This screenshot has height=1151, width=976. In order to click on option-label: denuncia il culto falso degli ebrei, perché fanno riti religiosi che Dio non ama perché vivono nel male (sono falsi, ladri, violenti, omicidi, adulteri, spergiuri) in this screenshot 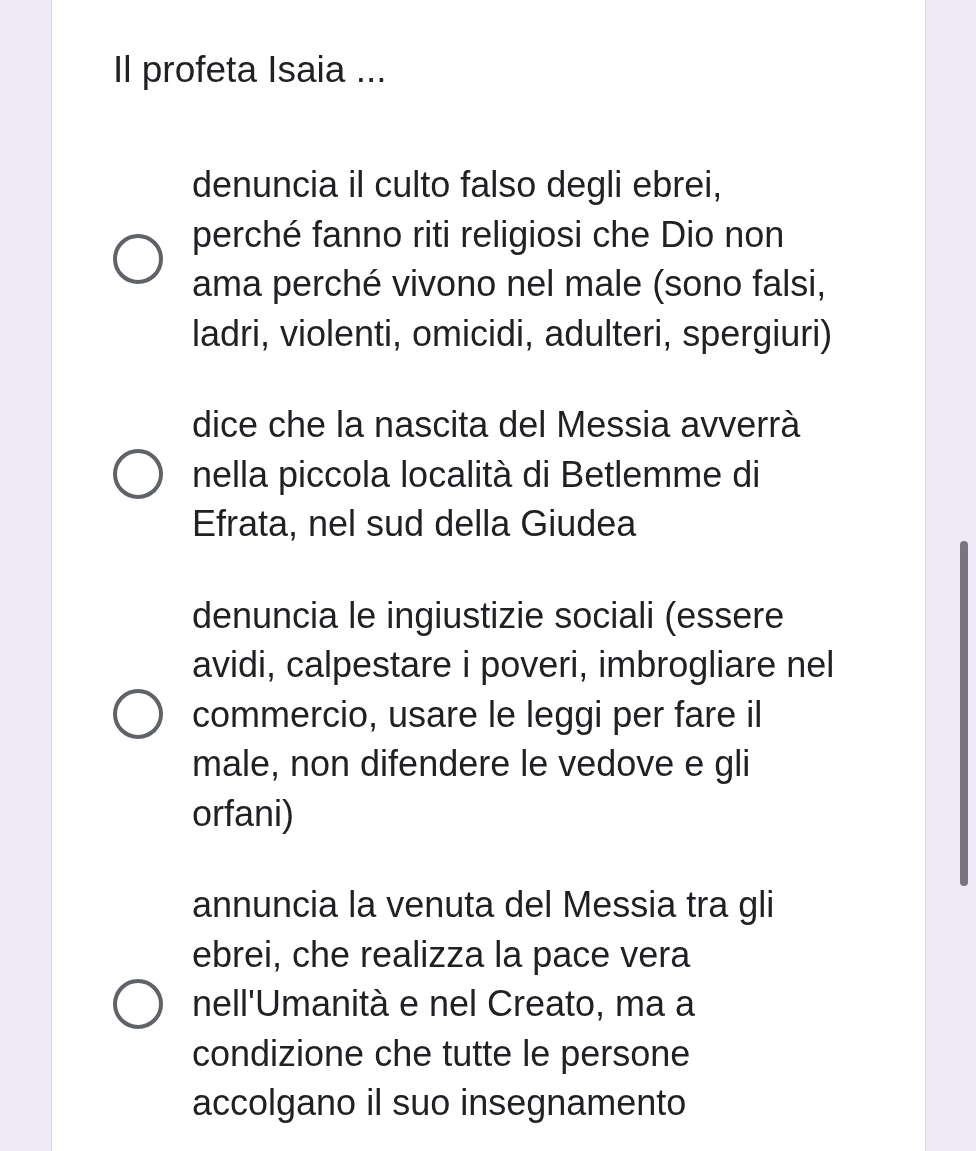, I will do `click(513, 259)`.